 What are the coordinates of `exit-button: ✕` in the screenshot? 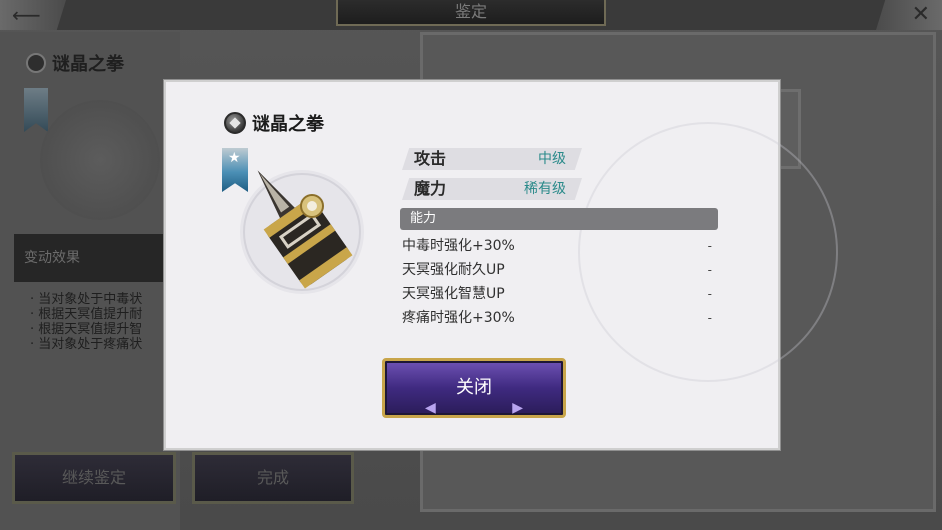 It's located at (909, 15).